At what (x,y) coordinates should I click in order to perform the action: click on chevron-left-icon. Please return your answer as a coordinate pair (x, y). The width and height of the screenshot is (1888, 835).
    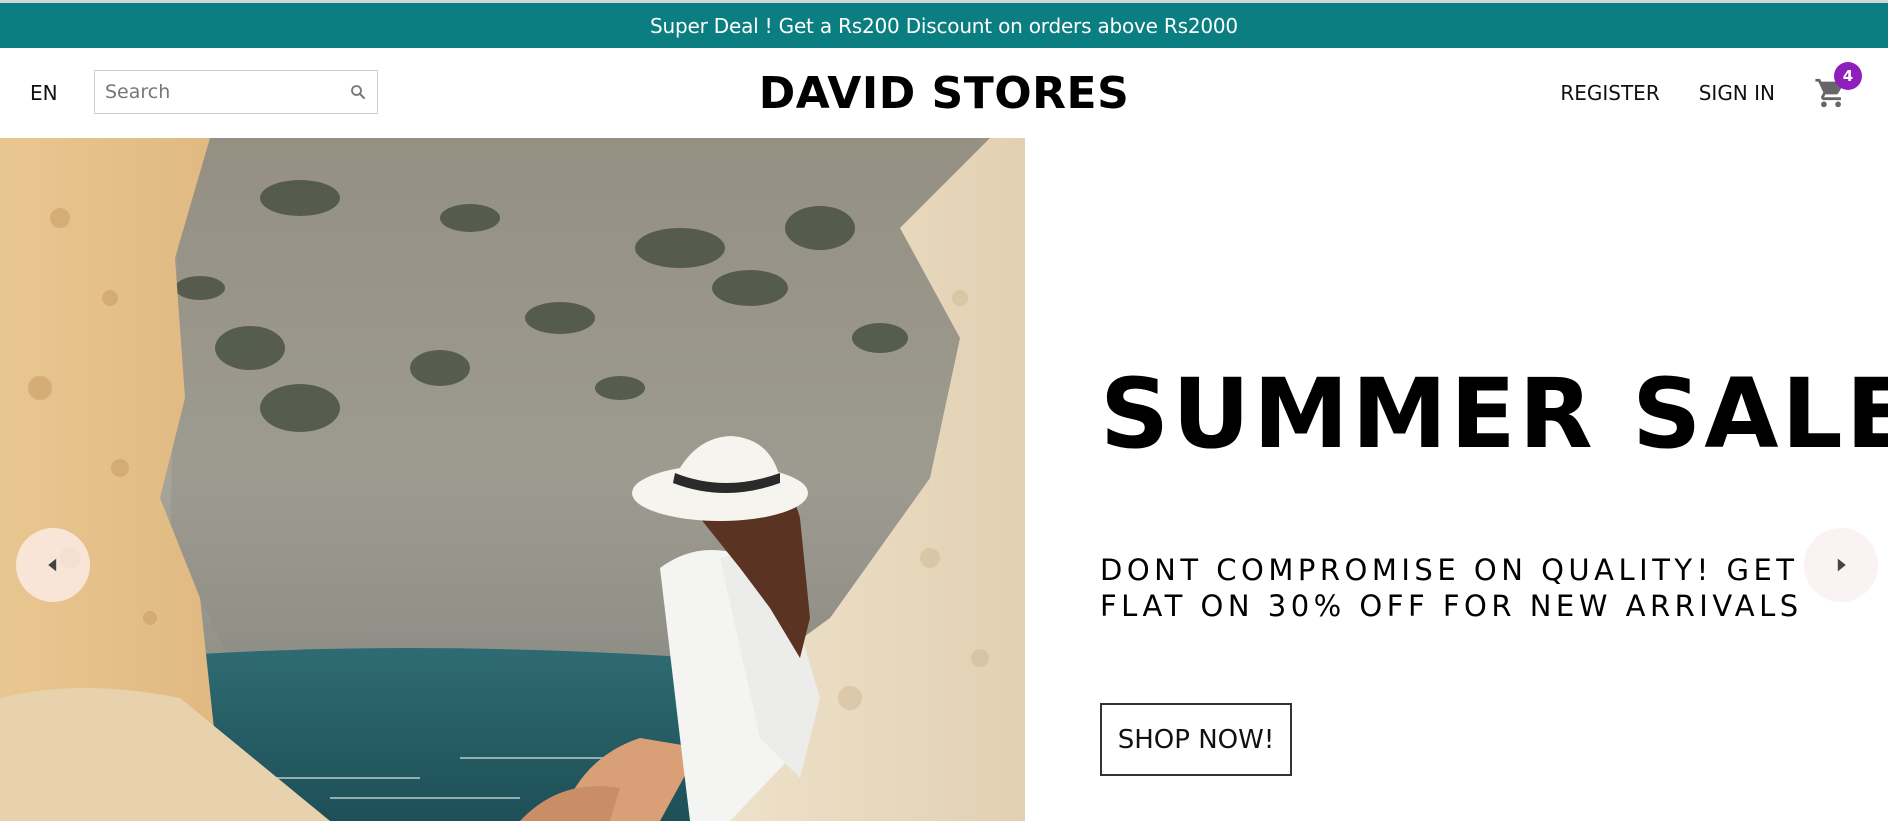
    Looking at the image, I should click on (52, 565).